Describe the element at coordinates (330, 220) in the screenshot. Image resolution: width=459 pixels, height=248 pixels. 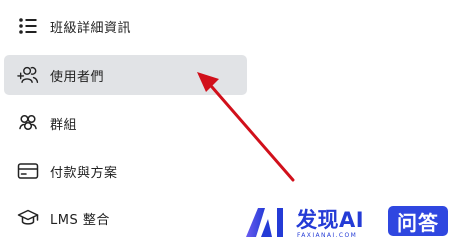
I see `watermark-brand: 发现AI` at that location.